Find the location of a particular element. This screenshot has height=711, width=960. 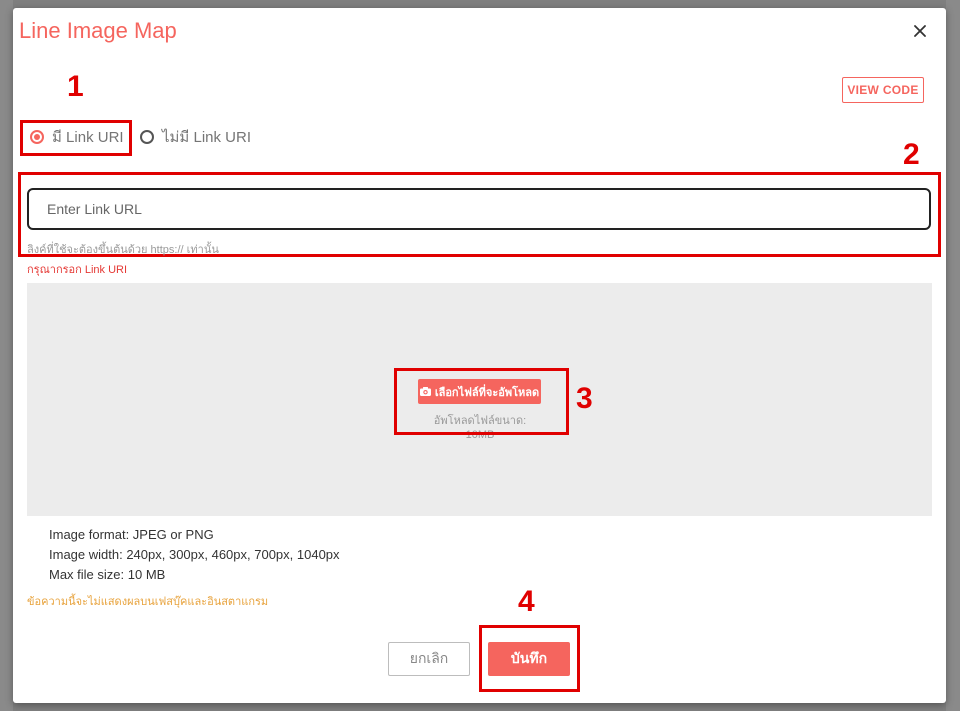

radio-with-link: มี Link URI is located at coordinates (77, 137).